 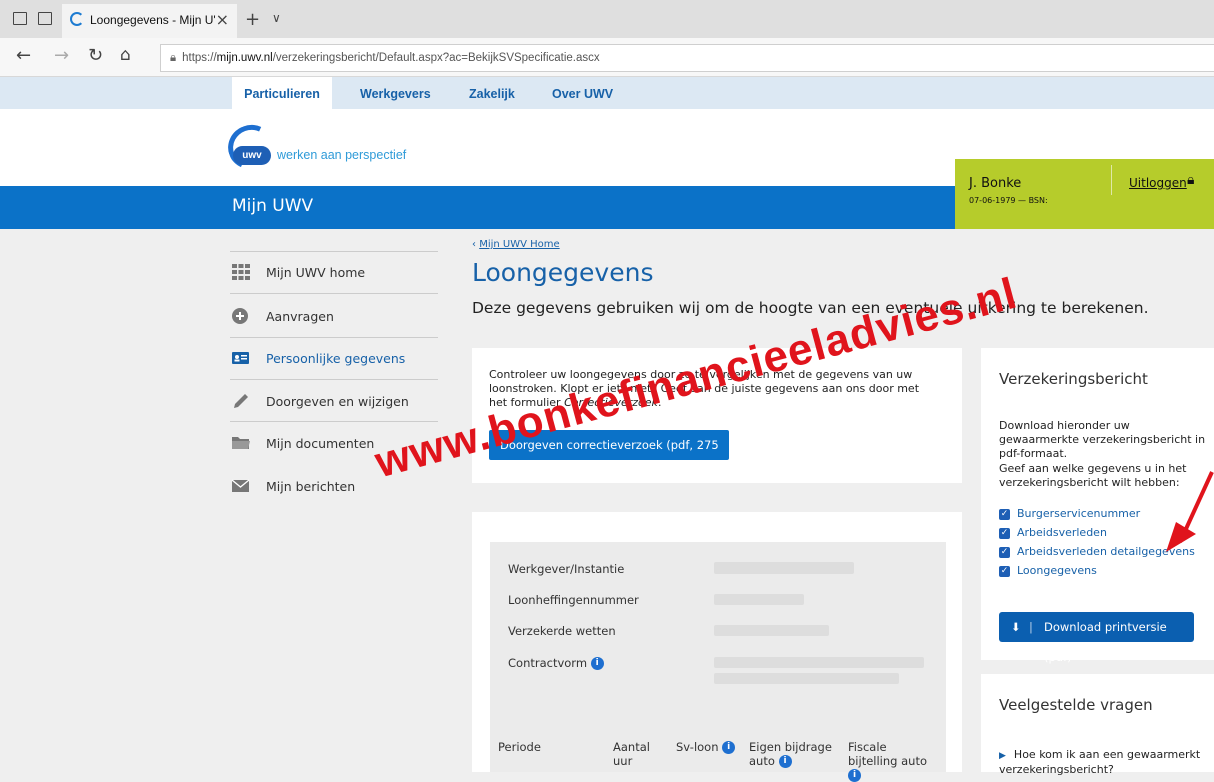 I want to click on user-panel, so click(x=1084, y=194).